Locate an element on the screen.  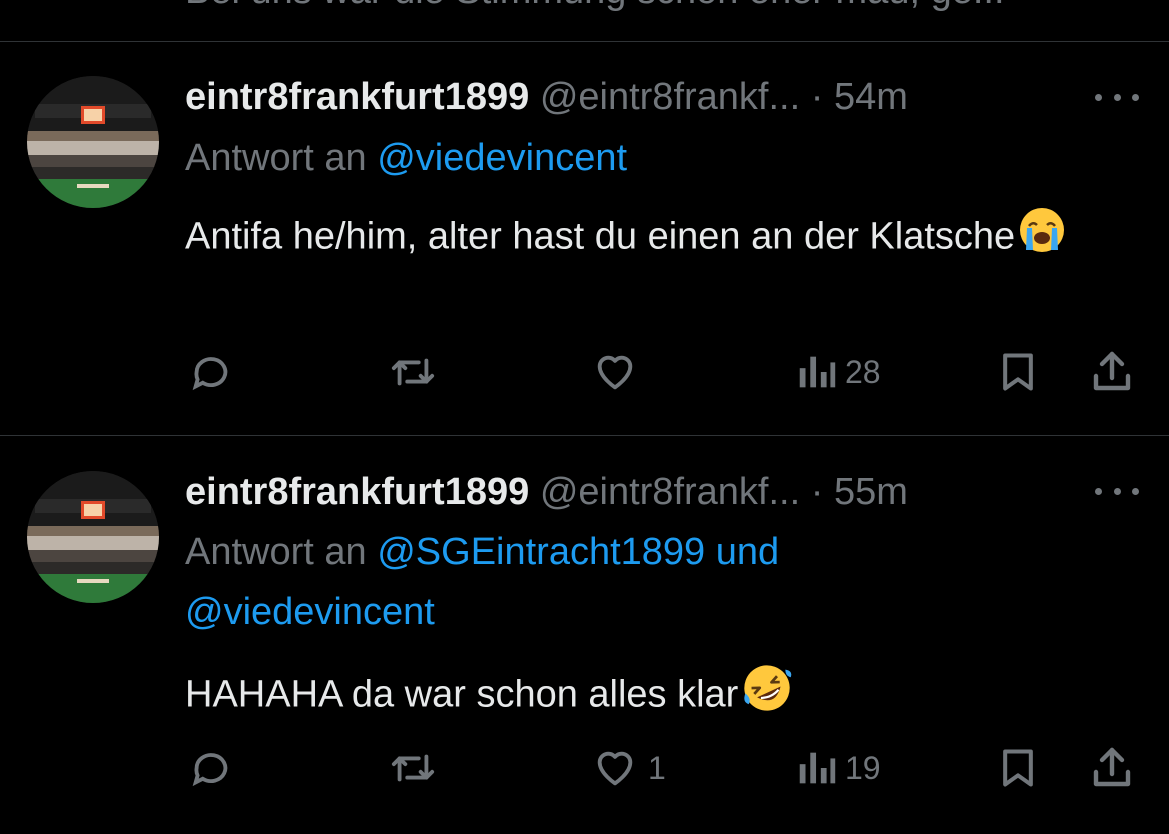
rolling-on-the-floor-laughing-emoji is located at coordinates (767, 696).